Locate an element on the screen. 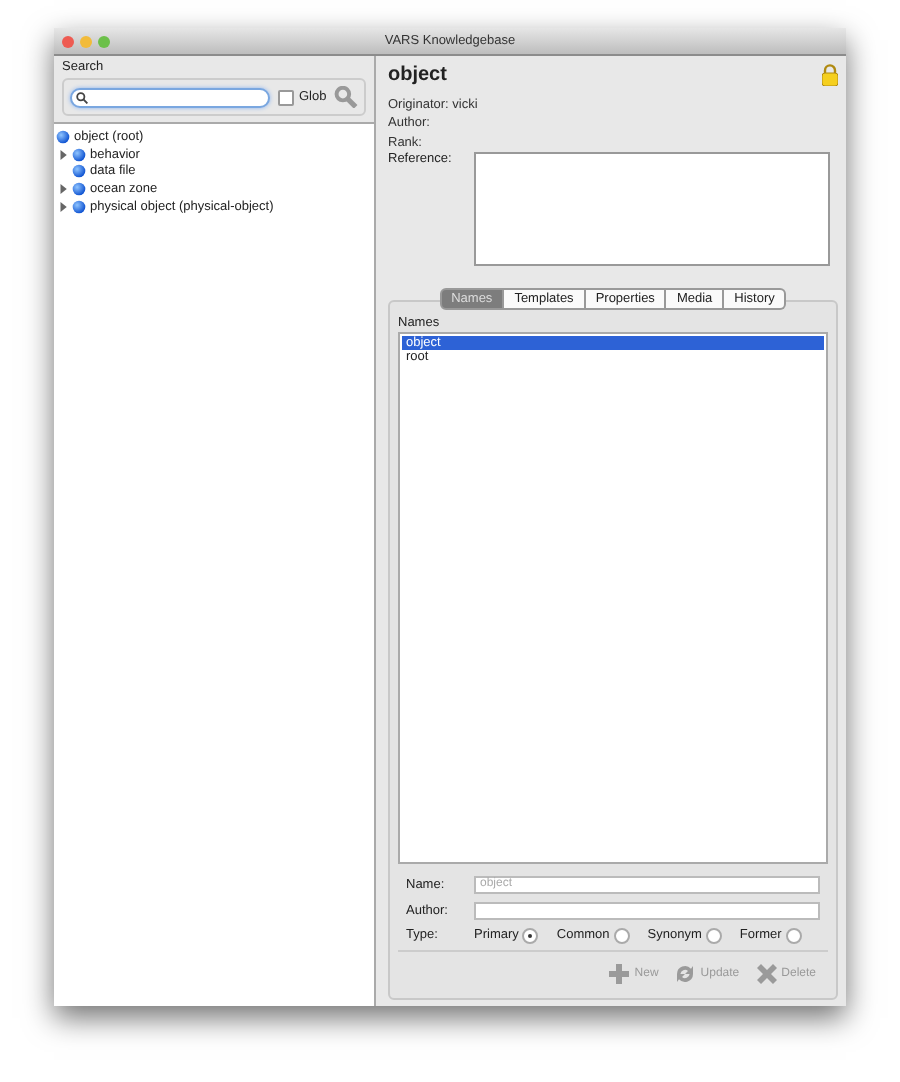 The image size is (900, 1082). author-field is located at coordinates (647, 910).